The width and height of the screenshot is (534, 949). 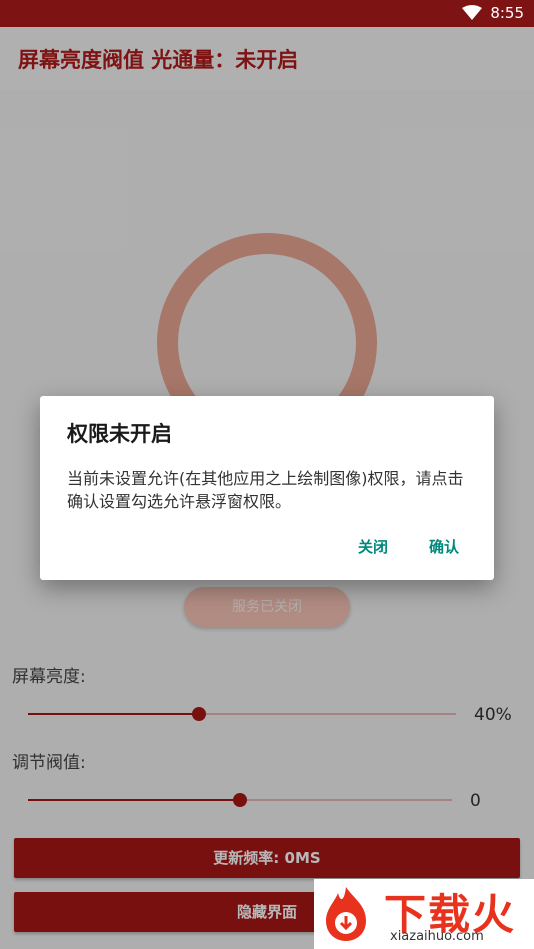 What do you see at coordinates (119, 434) in the screenshot?
I see `dialog-title: 权限未开启` at bounding box center [119, 434].